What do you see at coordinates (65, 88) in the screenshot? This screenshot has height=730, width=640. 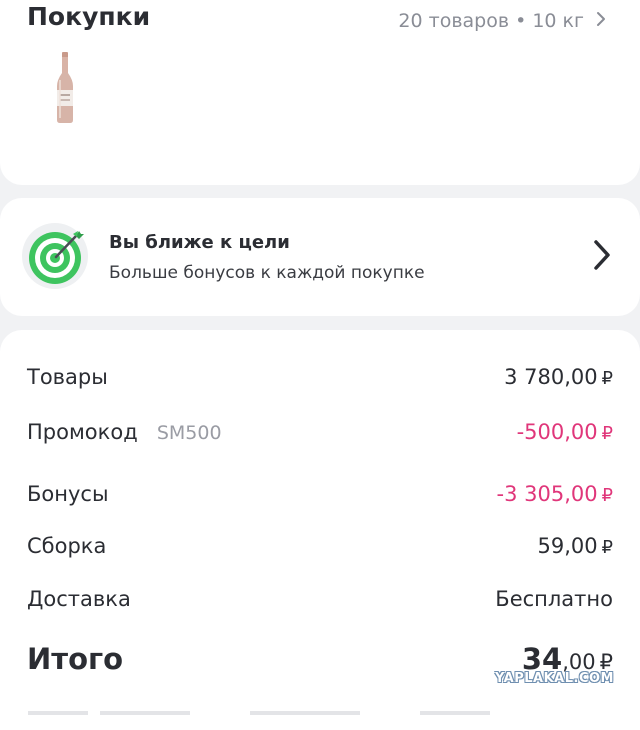 I see `beer-bottle-icon` at bounding box center [65, 88].